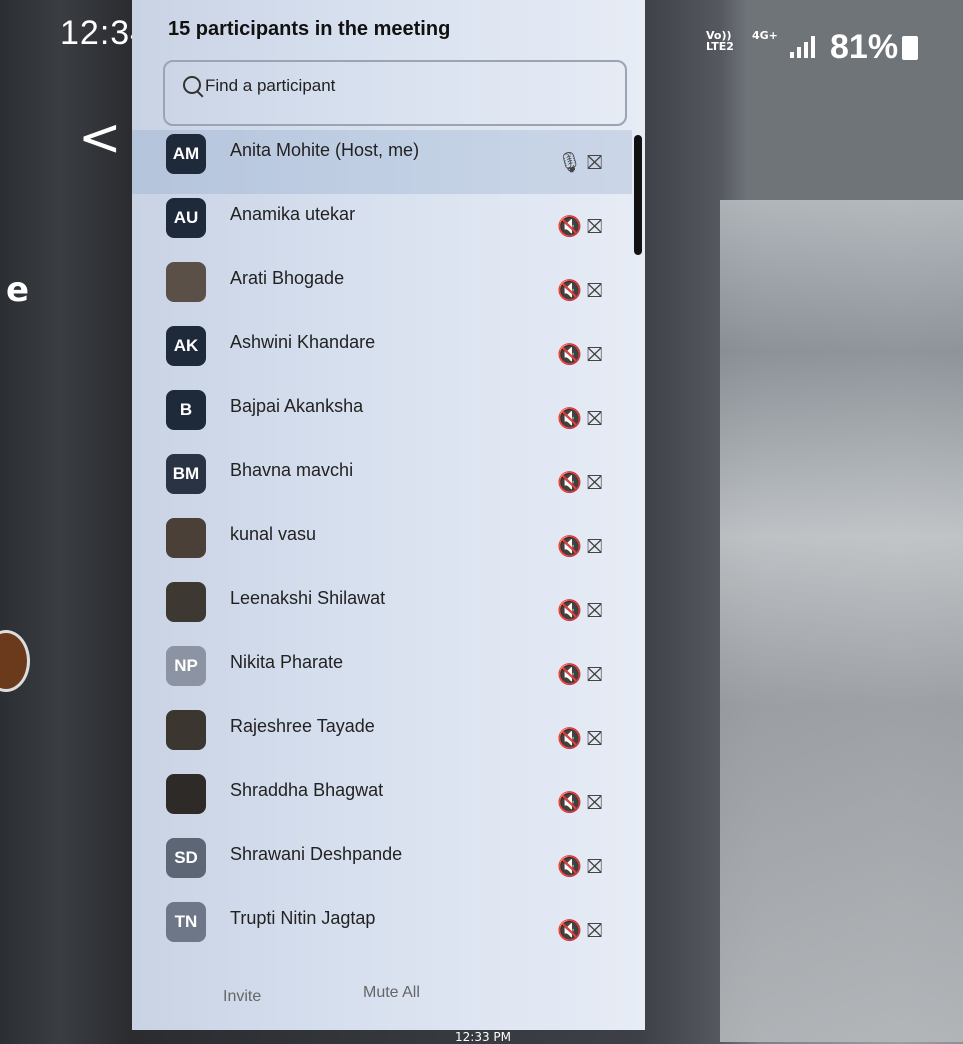 This screenshot has height=1044, width=963. What do you see at coordinates (242, 997) in the screenshot?
I see `invite-button: Invite` at bounding box center [242, 997].